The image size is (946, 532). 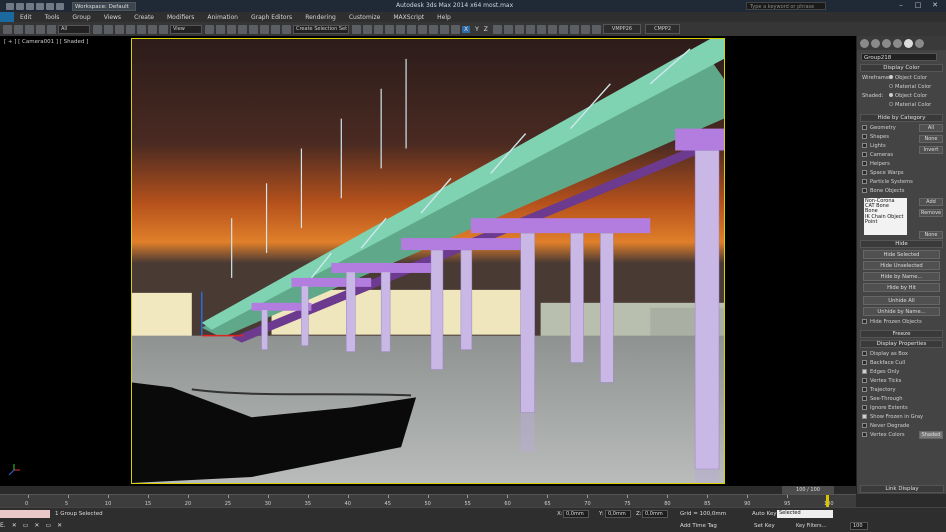 What do you see at coordinates (112, 17) in the screenshot?
I see `menu-views: Views` at bounding box center [112, 17].